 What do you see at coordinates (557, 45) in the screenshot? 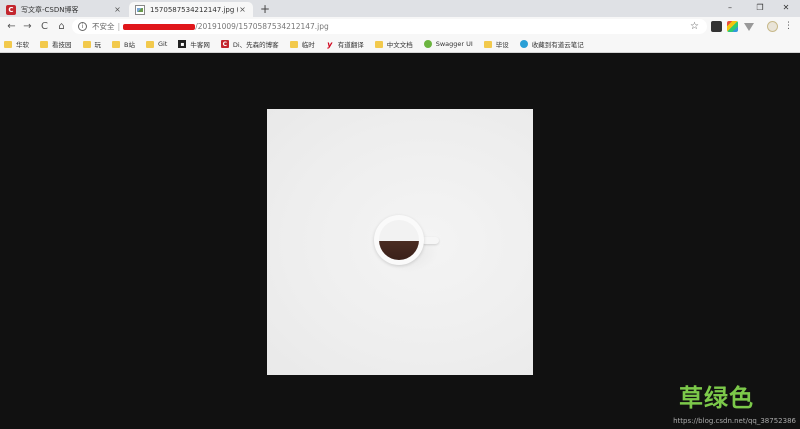
I see `bookmark-label: 收藏到有道云笔记` at bounding box center [557, 45].